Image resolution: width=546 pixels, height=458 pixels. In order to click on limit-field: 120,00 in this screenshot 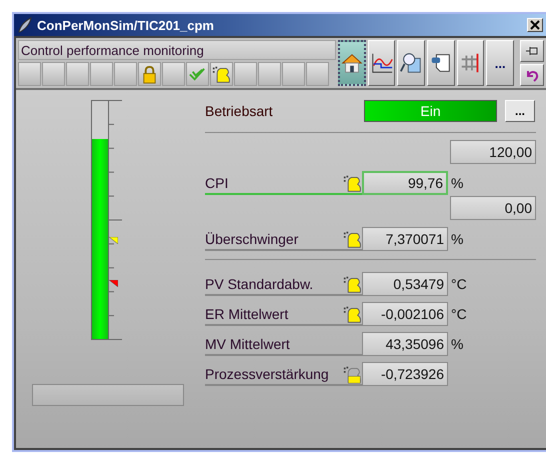, I will do `click(493, 152)`.